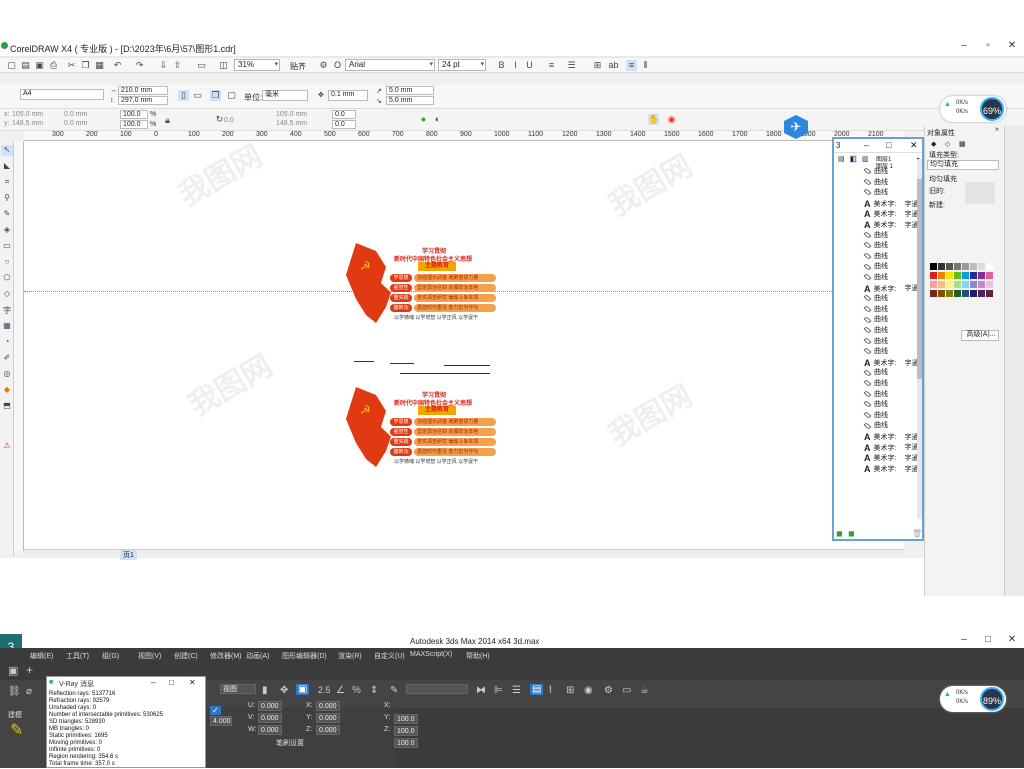 This screenshot has height=769, width=1024. I want to click on max-menu-item: 图形编辑器(D), so click(304, 656).